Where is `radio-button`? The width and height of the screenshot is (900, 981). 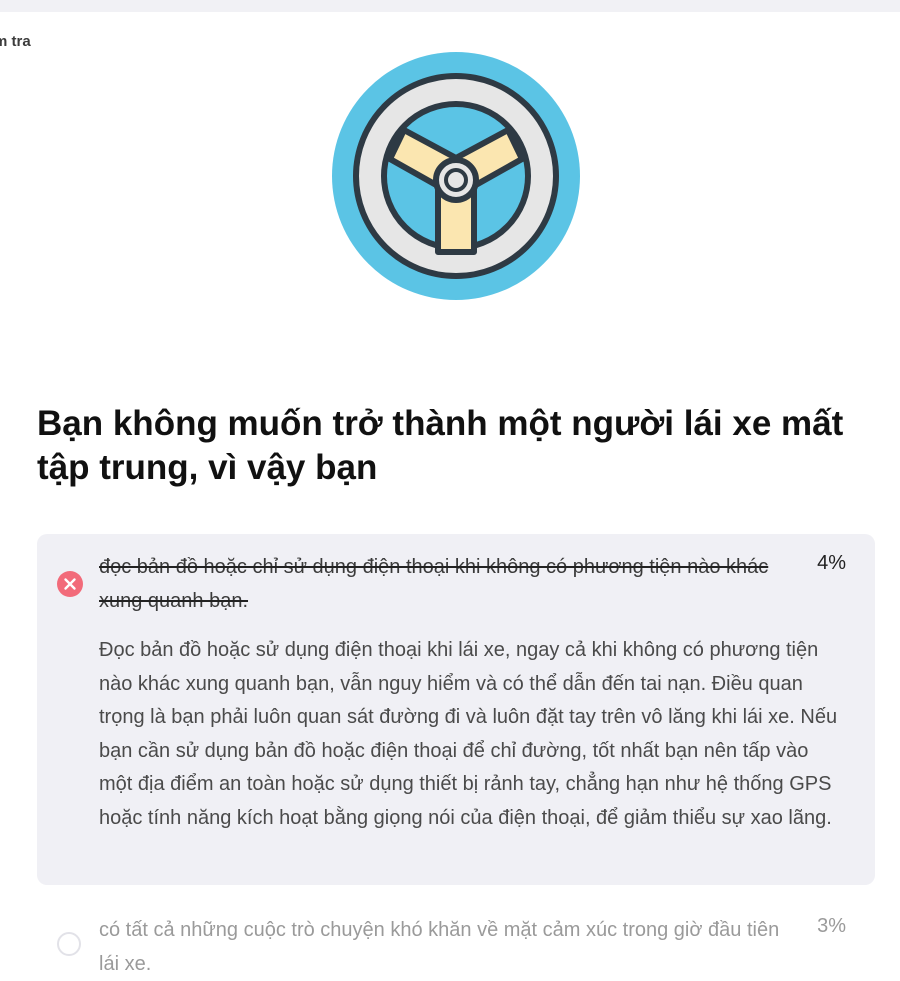 radio-button is located at coordinates (69, 944).